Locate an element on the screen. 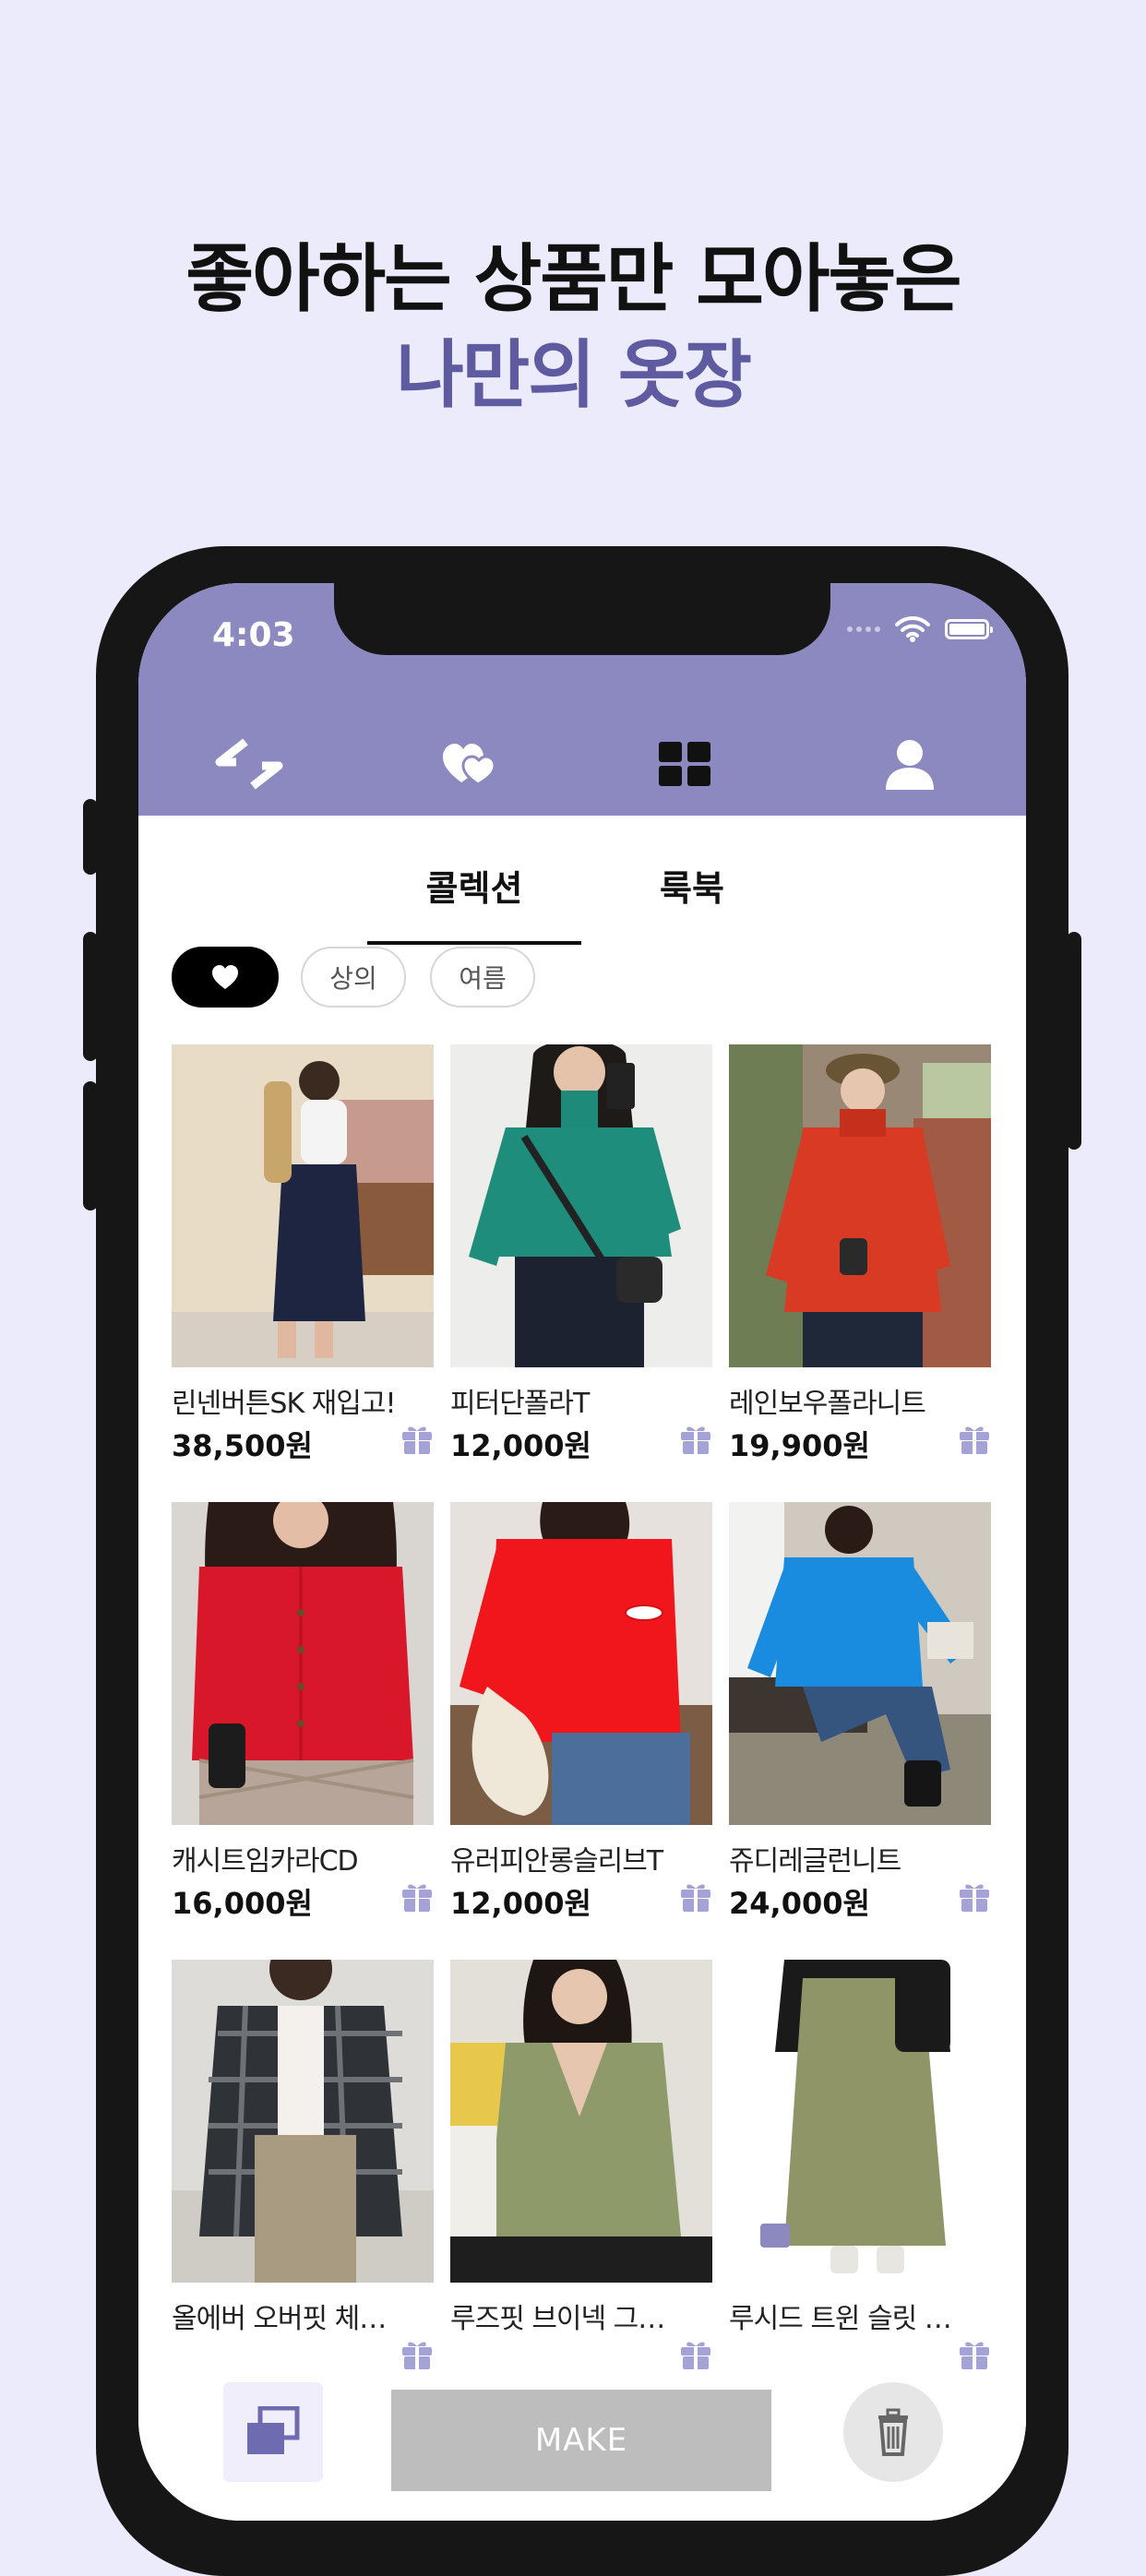 The height and width of the screenshot is (2576, 1146). phone-side-button is located at coordinates (91, 837).